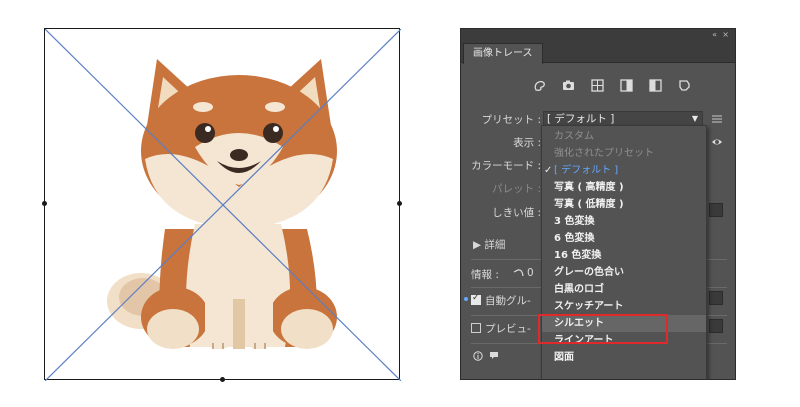 The image size is (800, 407). Describe the element at coordinates (574, 136) in the screenshot. I see `preset-option-custom: カスタム` at that location.